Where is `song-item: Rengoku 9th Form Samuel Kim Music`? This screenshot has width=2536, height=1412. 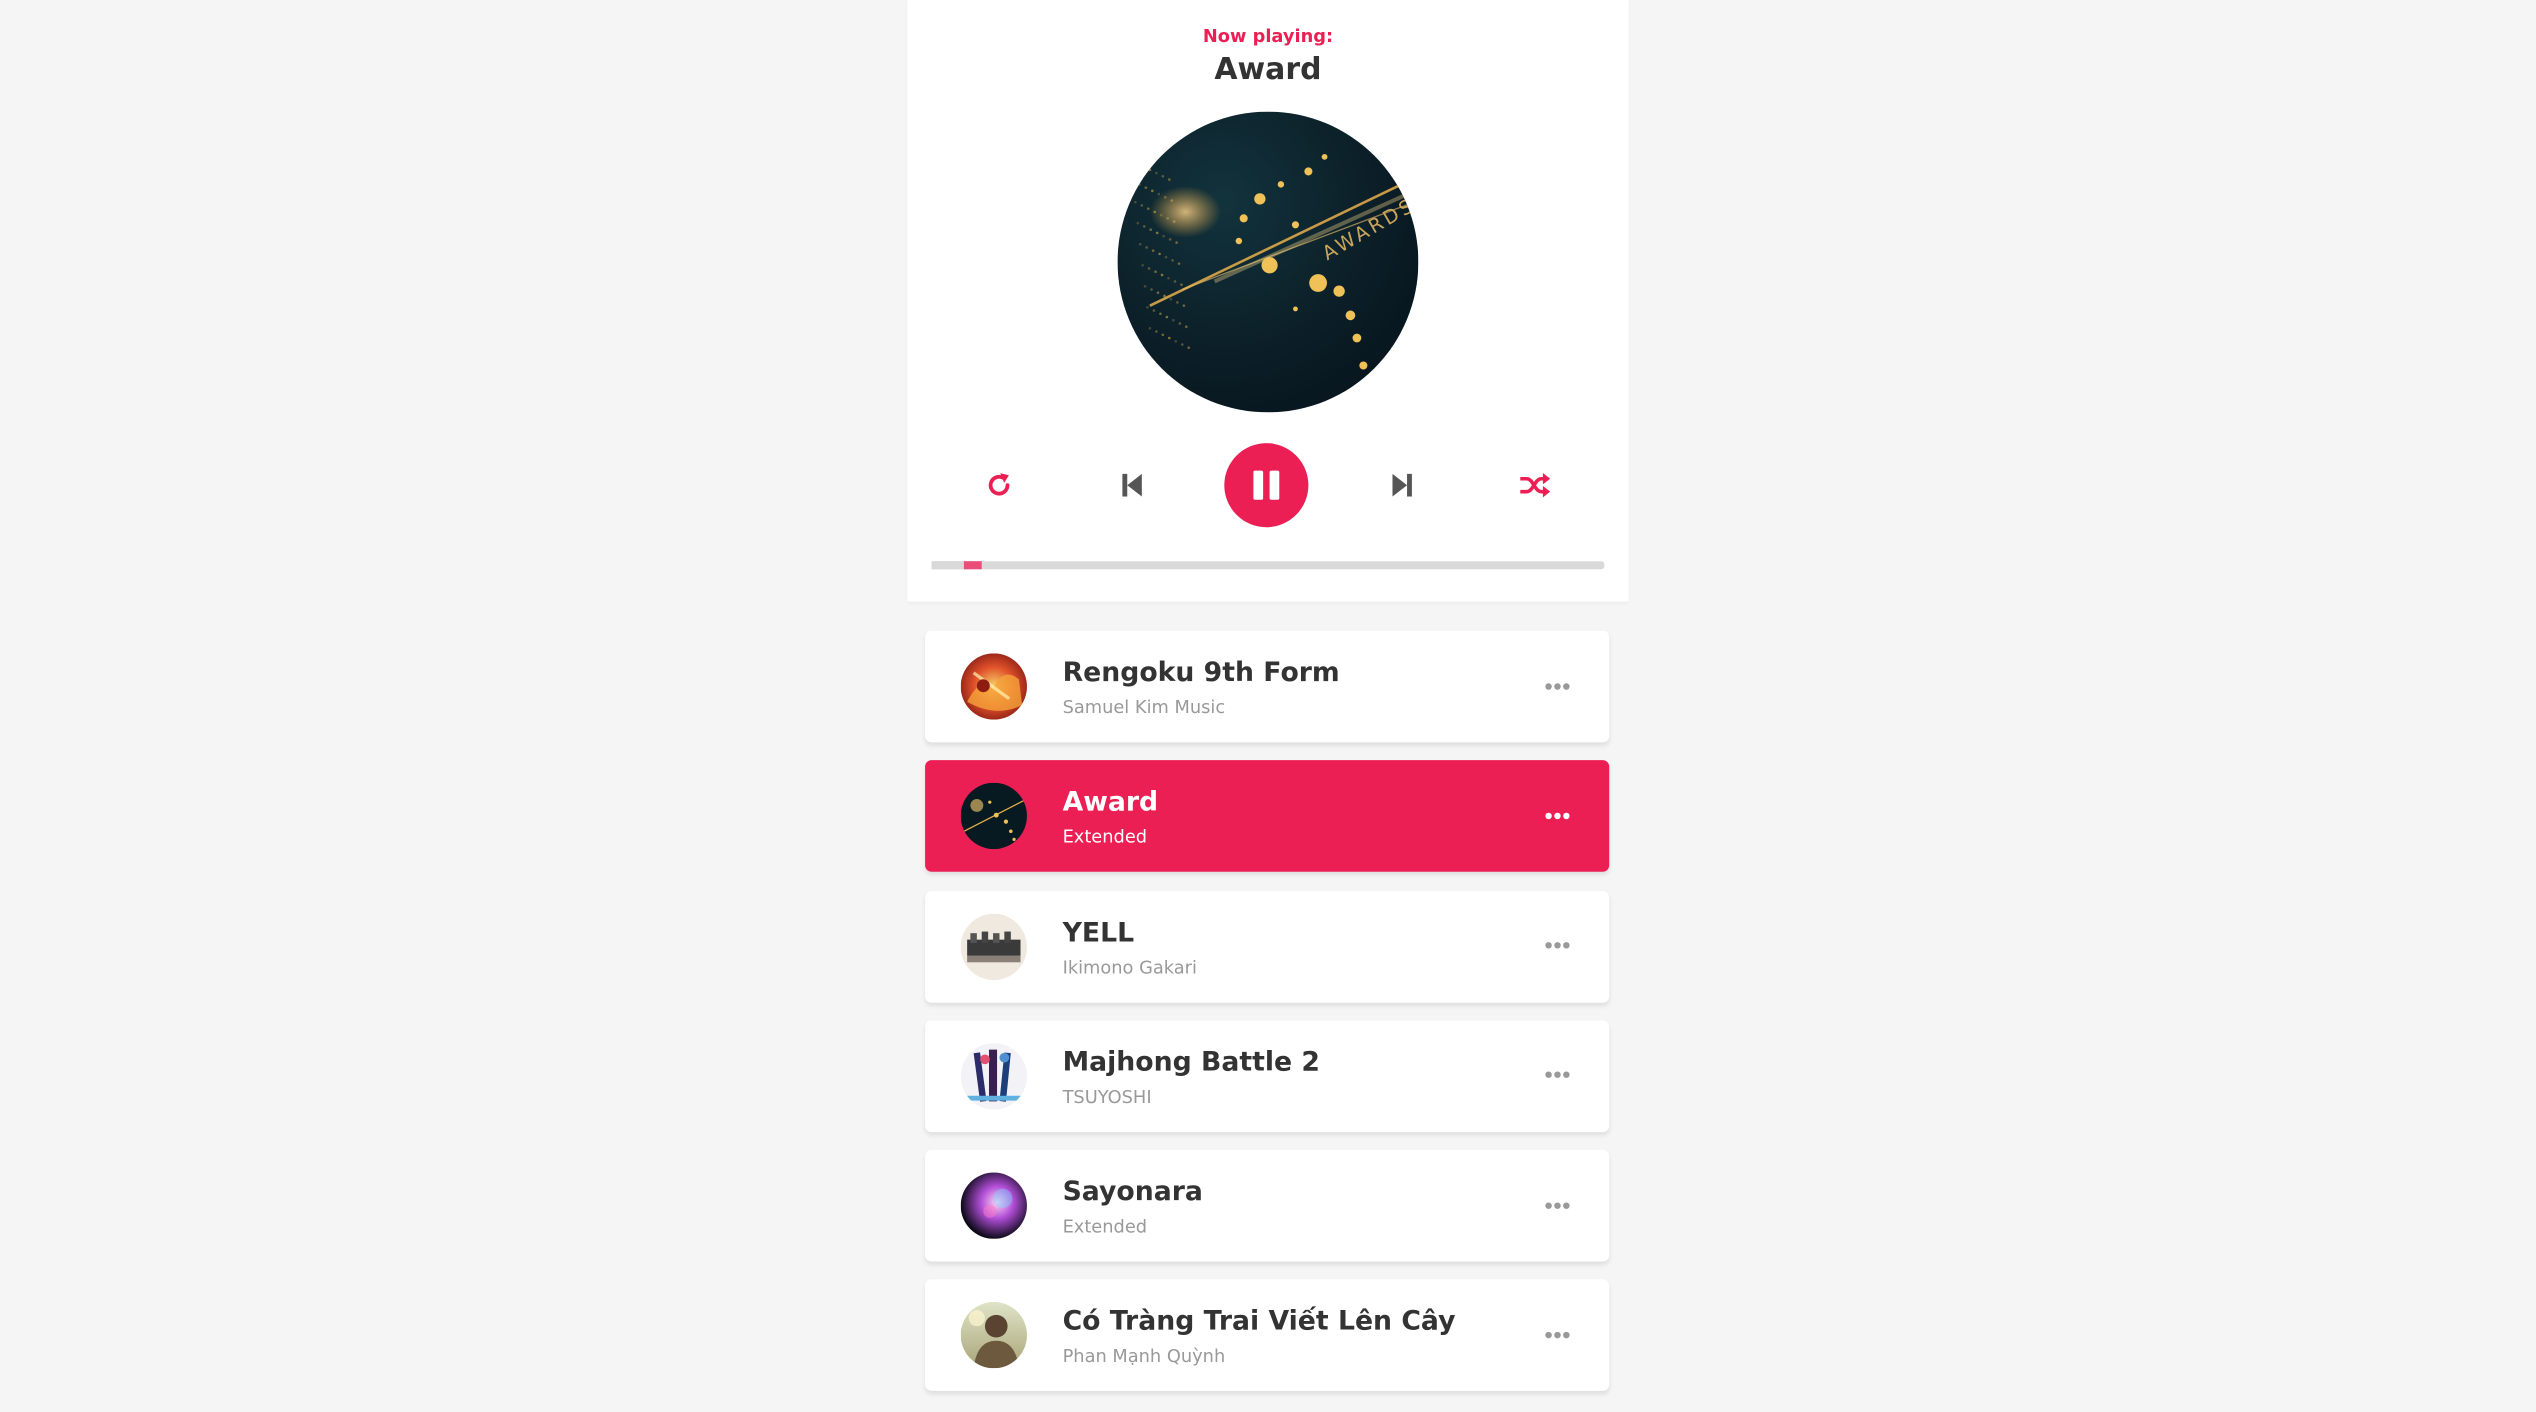
song-item: Rengoku 9th Form Samuel Kim Music is located at coordinates (1267, 686).